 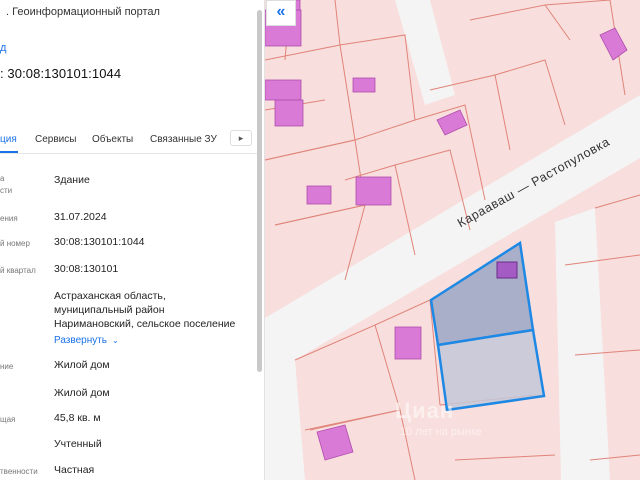 What do you see at coordinates (127, 186) in the screenshot?
I see `detail-row-type: а сти Здание` at bounding box center [127, 186].